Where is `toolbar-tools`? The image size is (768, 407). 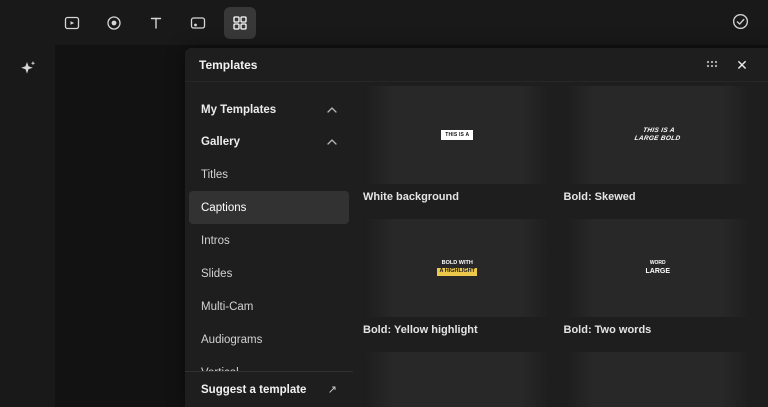
toolbar-tools is located at coordinates (156, 22).